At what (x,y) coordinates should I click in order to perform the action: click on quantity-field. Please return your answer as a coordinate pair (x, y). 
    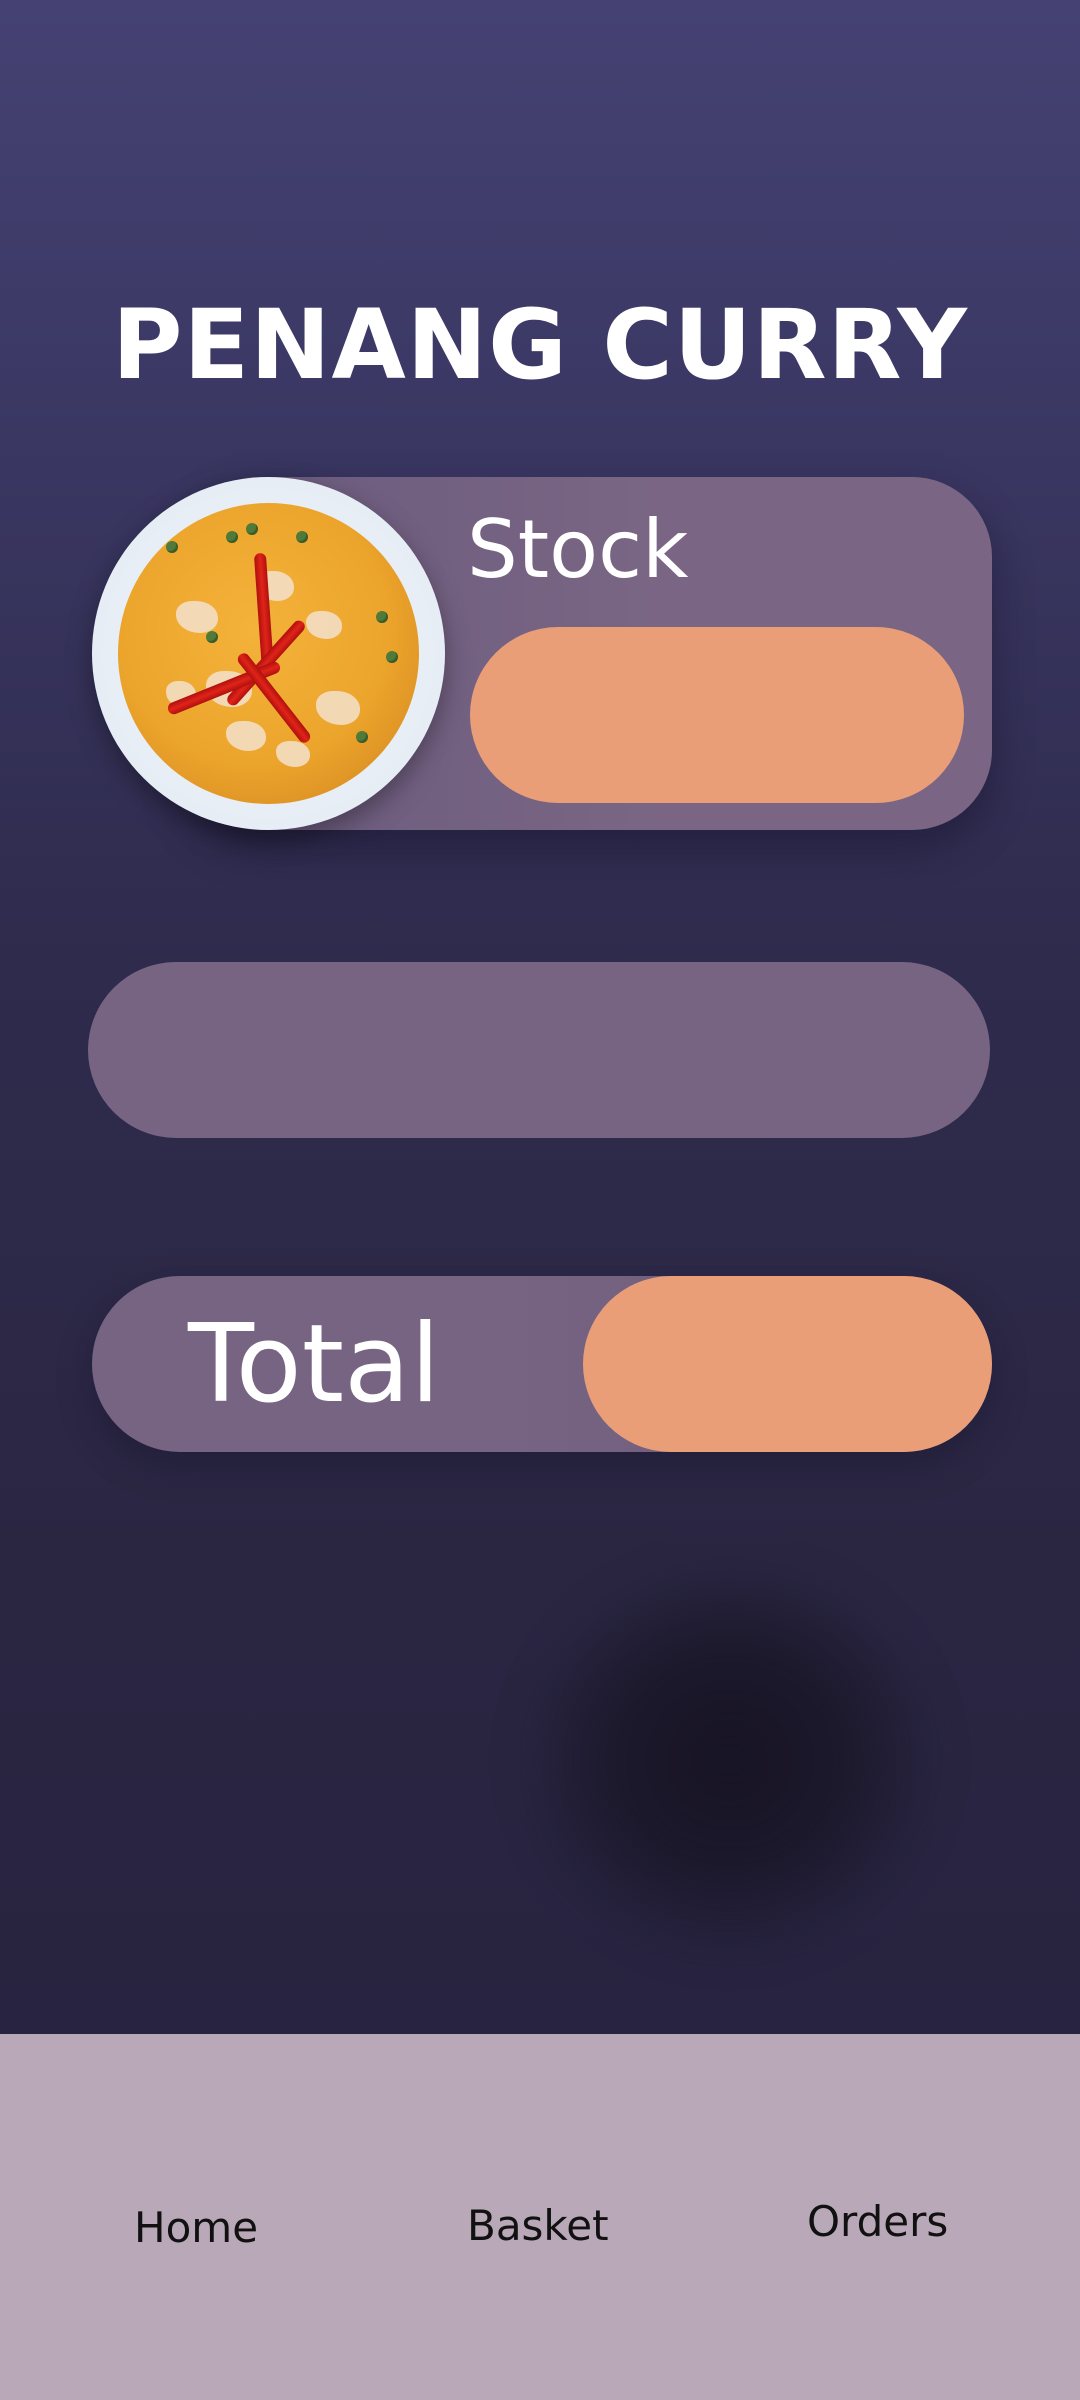
    Looking at the image, I should click on (539, 1050).